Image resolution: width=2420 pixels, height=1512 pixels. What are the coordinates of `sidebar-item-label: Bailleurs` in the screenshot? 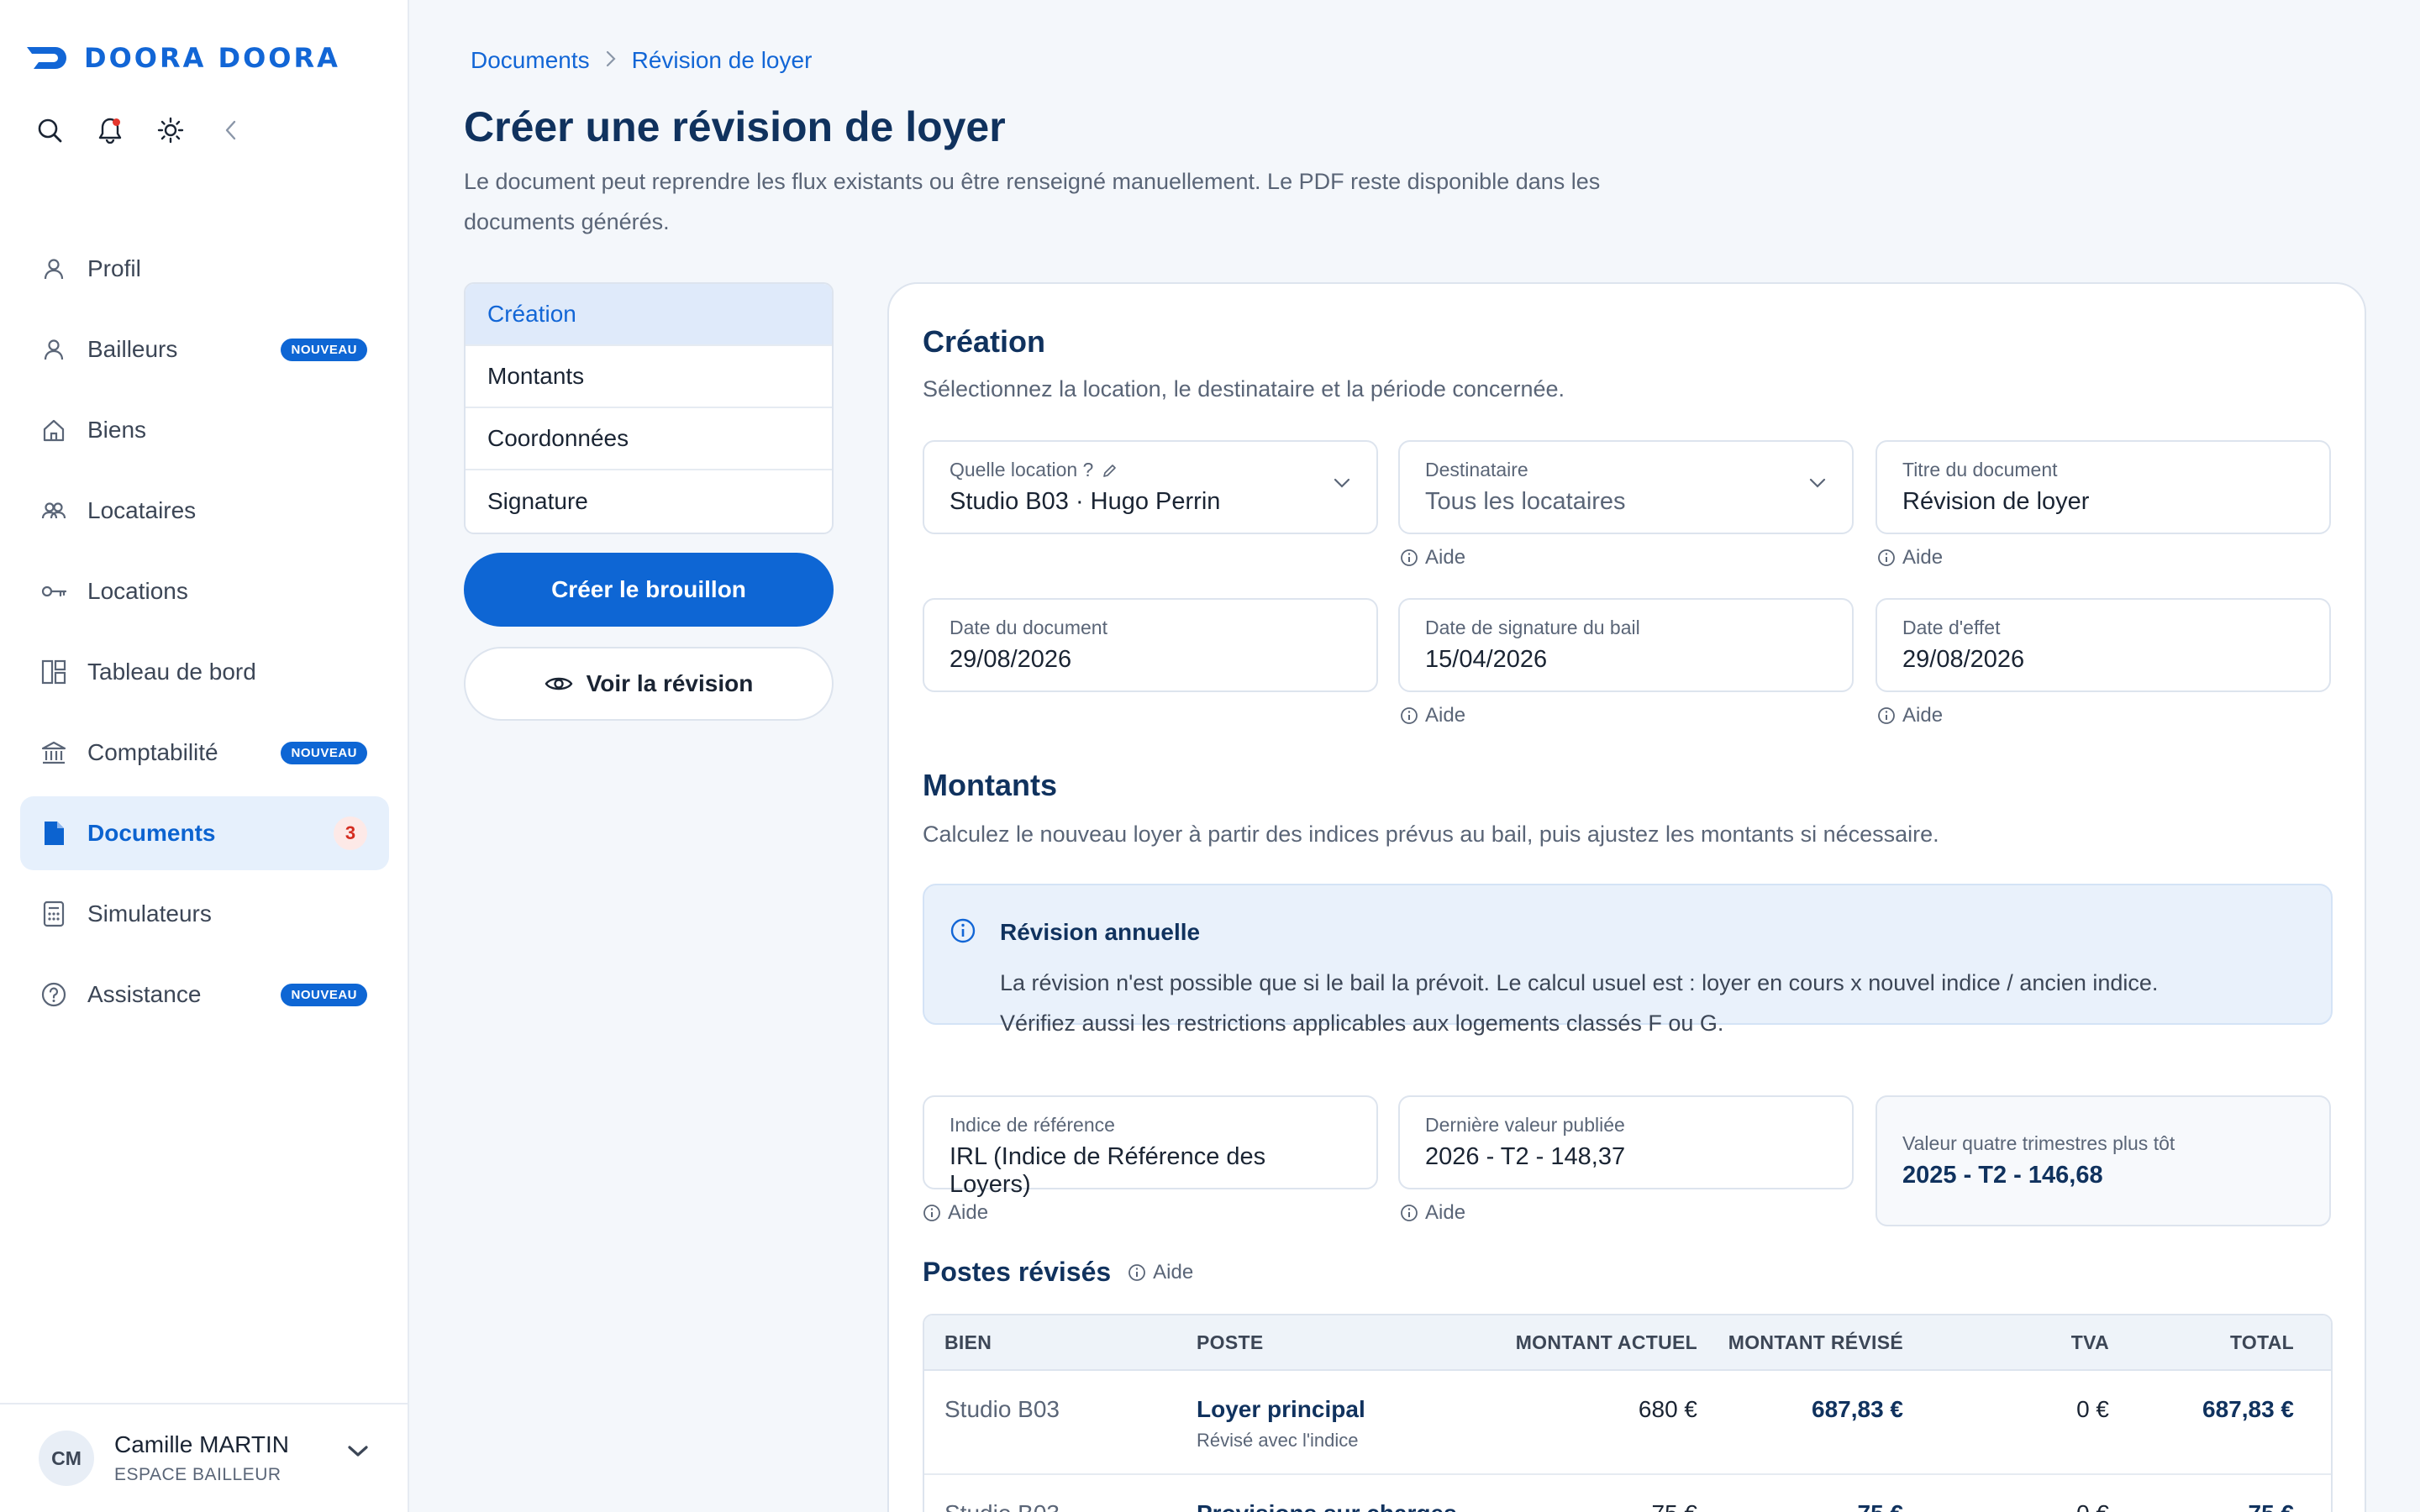 It's located at (132, 349).